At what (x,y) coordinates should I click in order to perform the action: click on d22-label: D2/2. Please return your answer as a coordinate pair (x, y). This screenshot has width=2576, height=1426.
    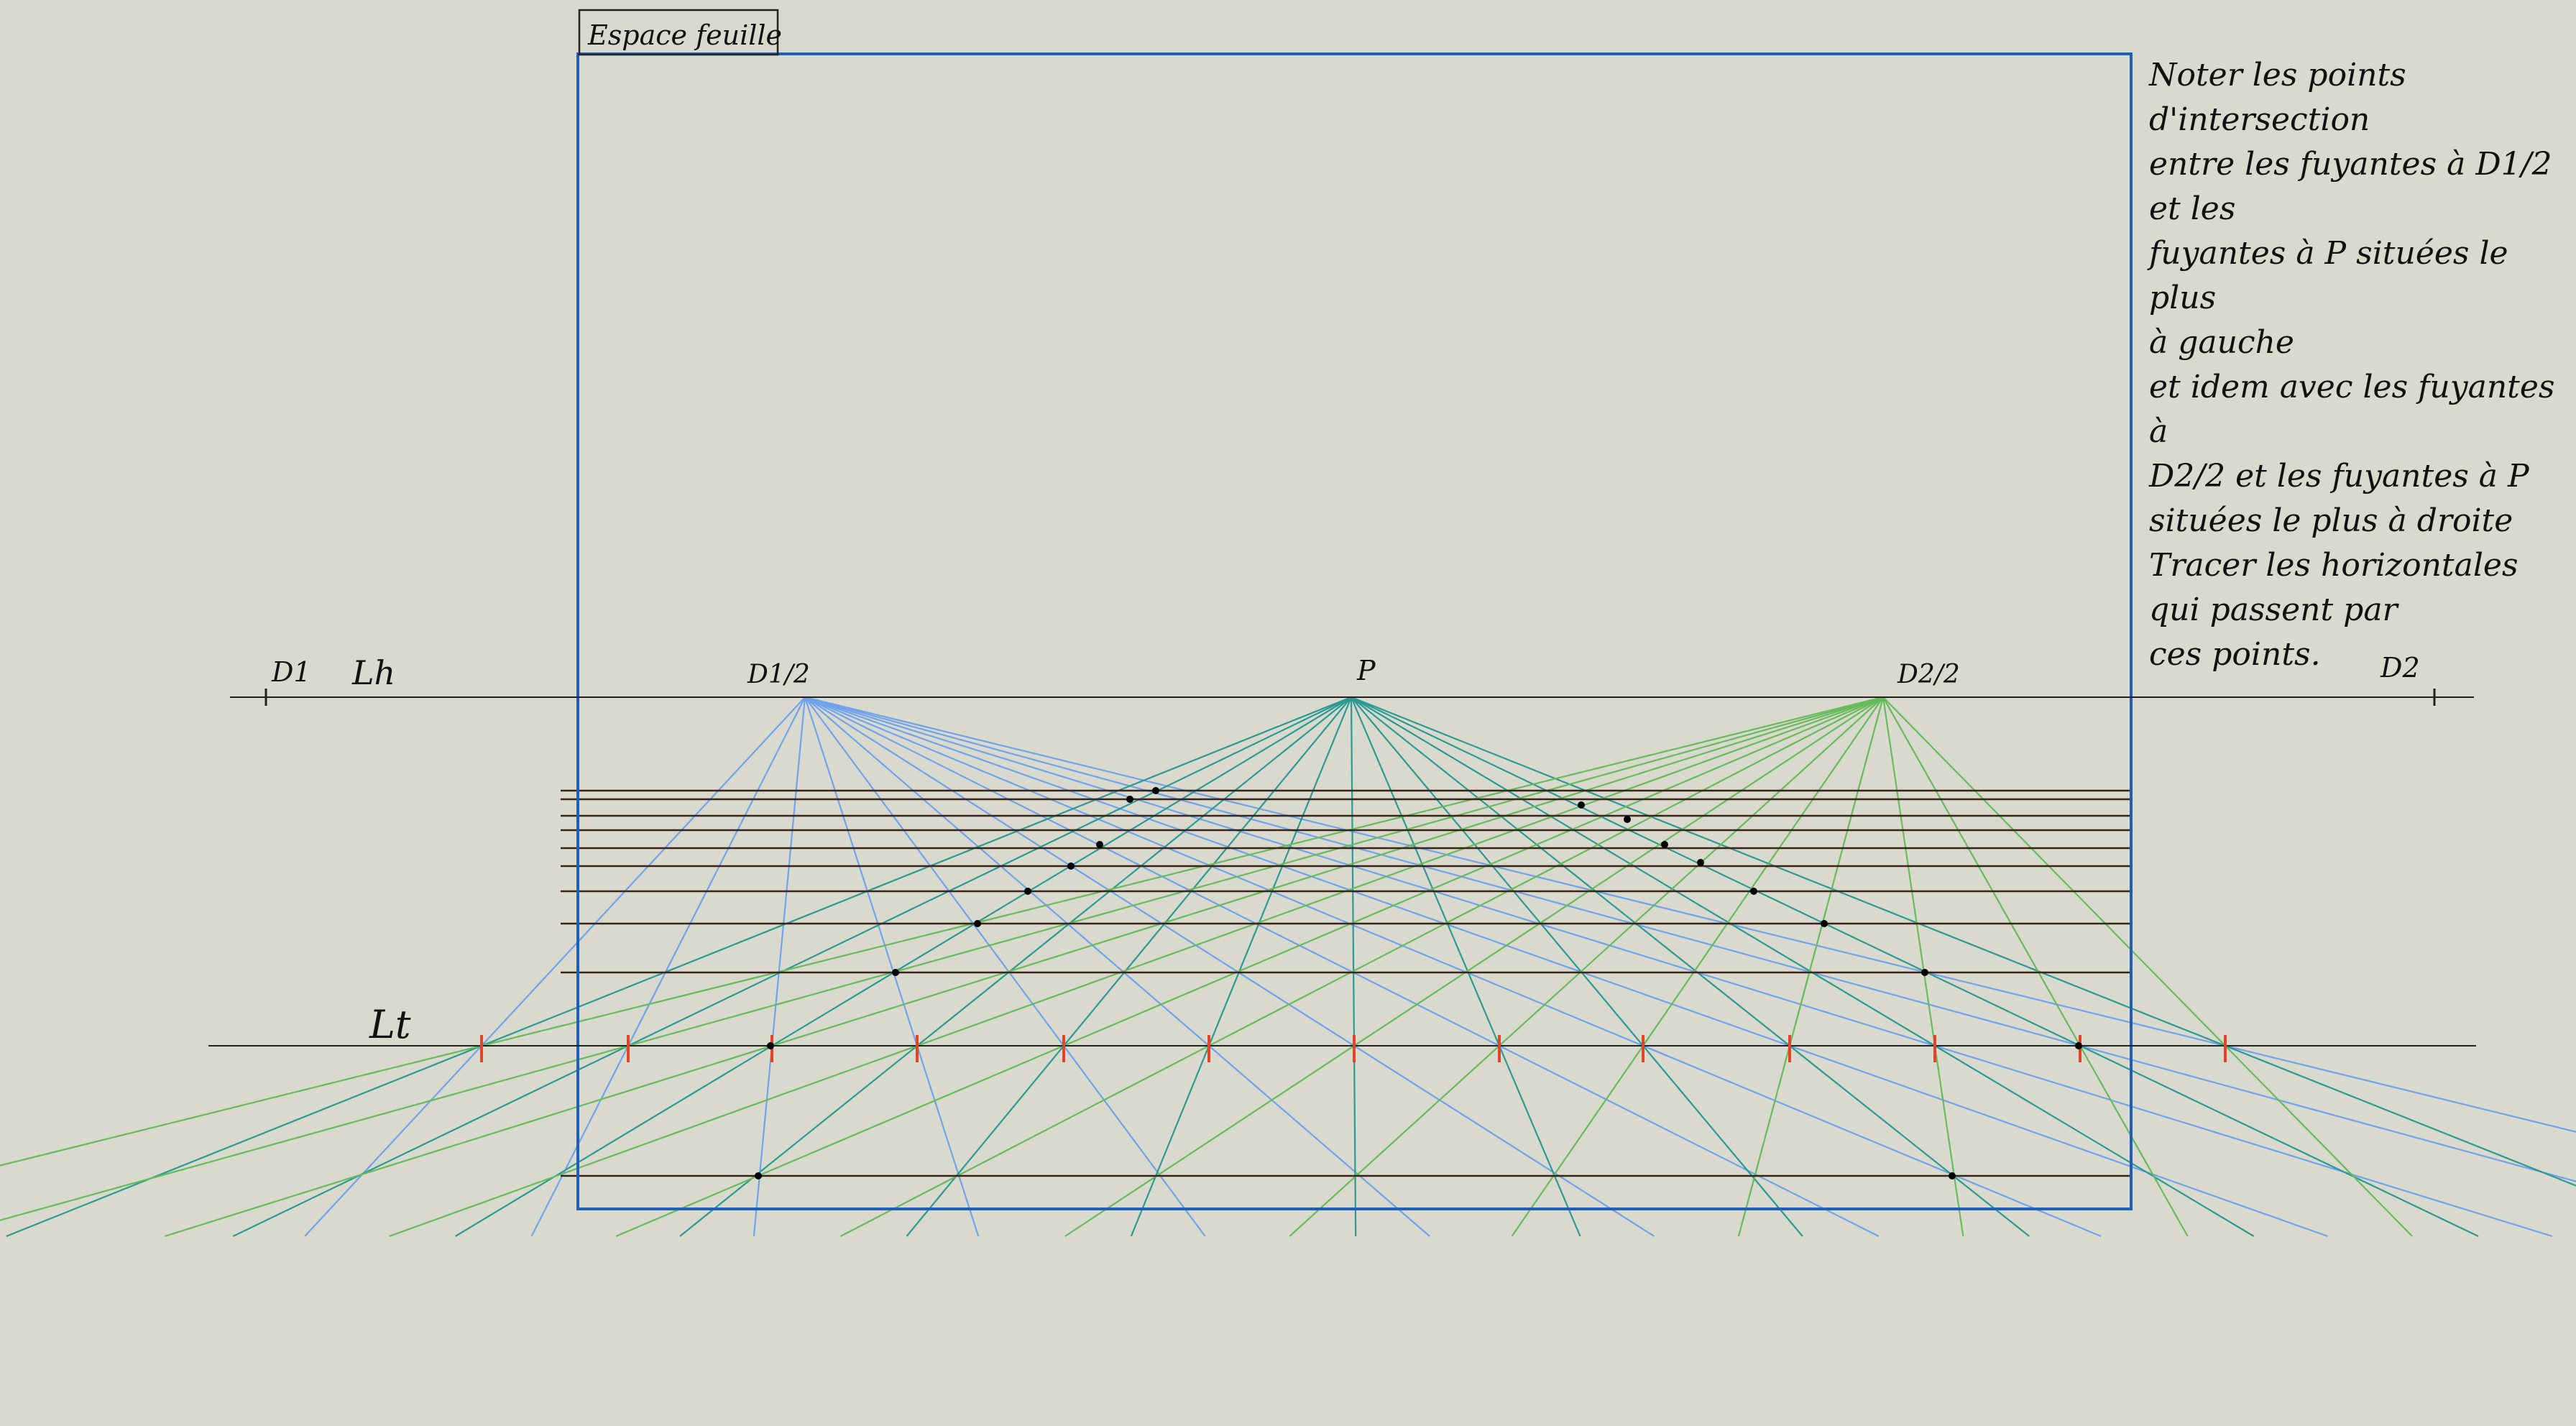
    Looking at the image, I should click on (1928, 674).